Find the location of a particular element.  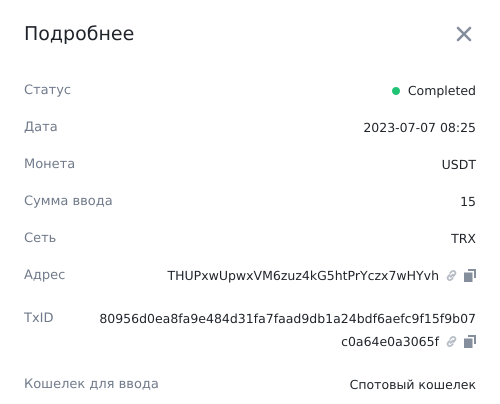

field-value: USDT is located at coordinates (459, 165).